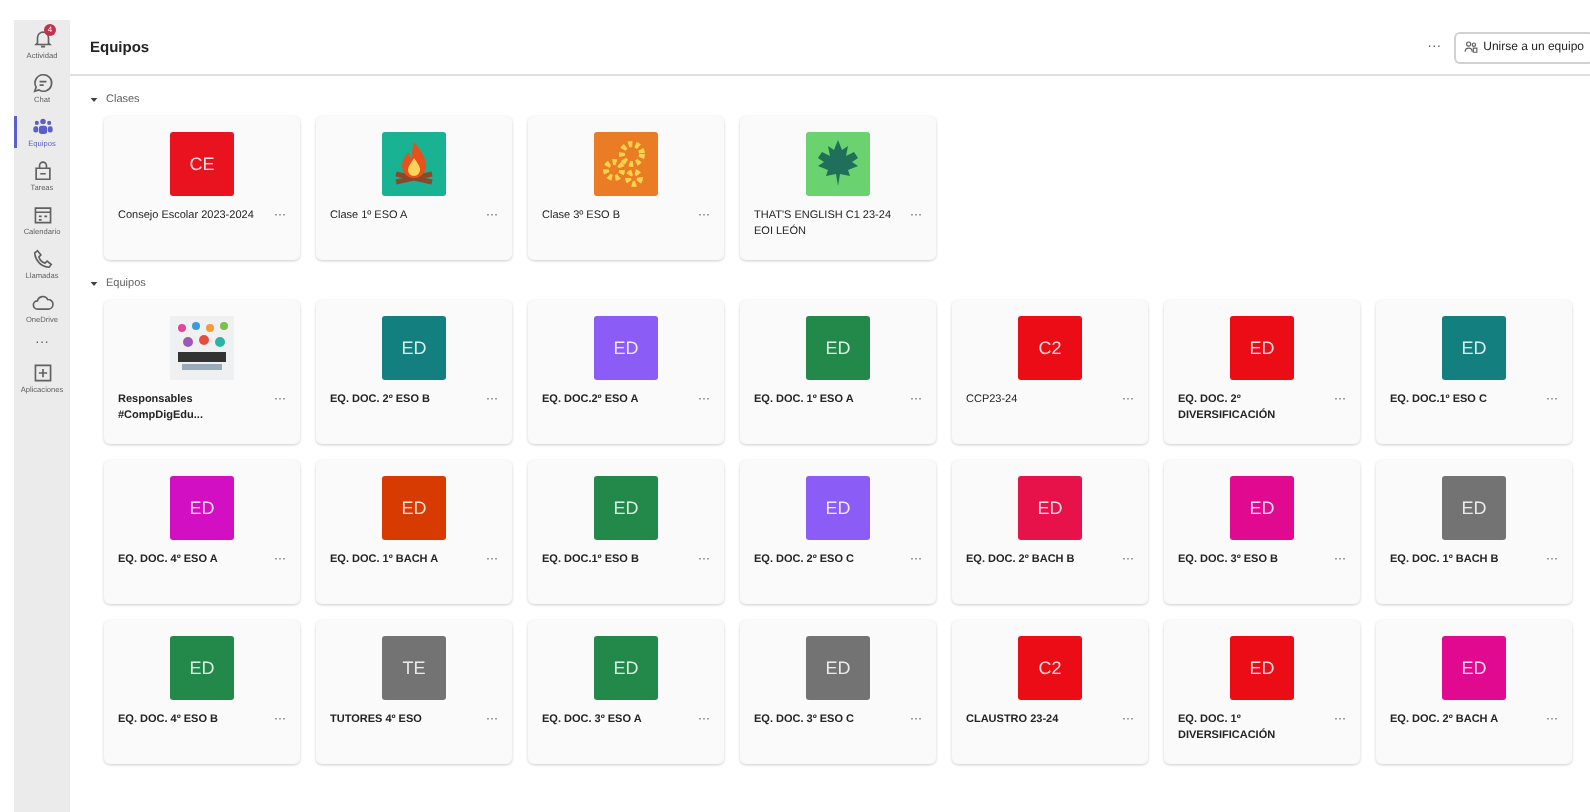  Describe the element at coordinates (42, 259) in the screenshot. I see `phone-icon` at that location.